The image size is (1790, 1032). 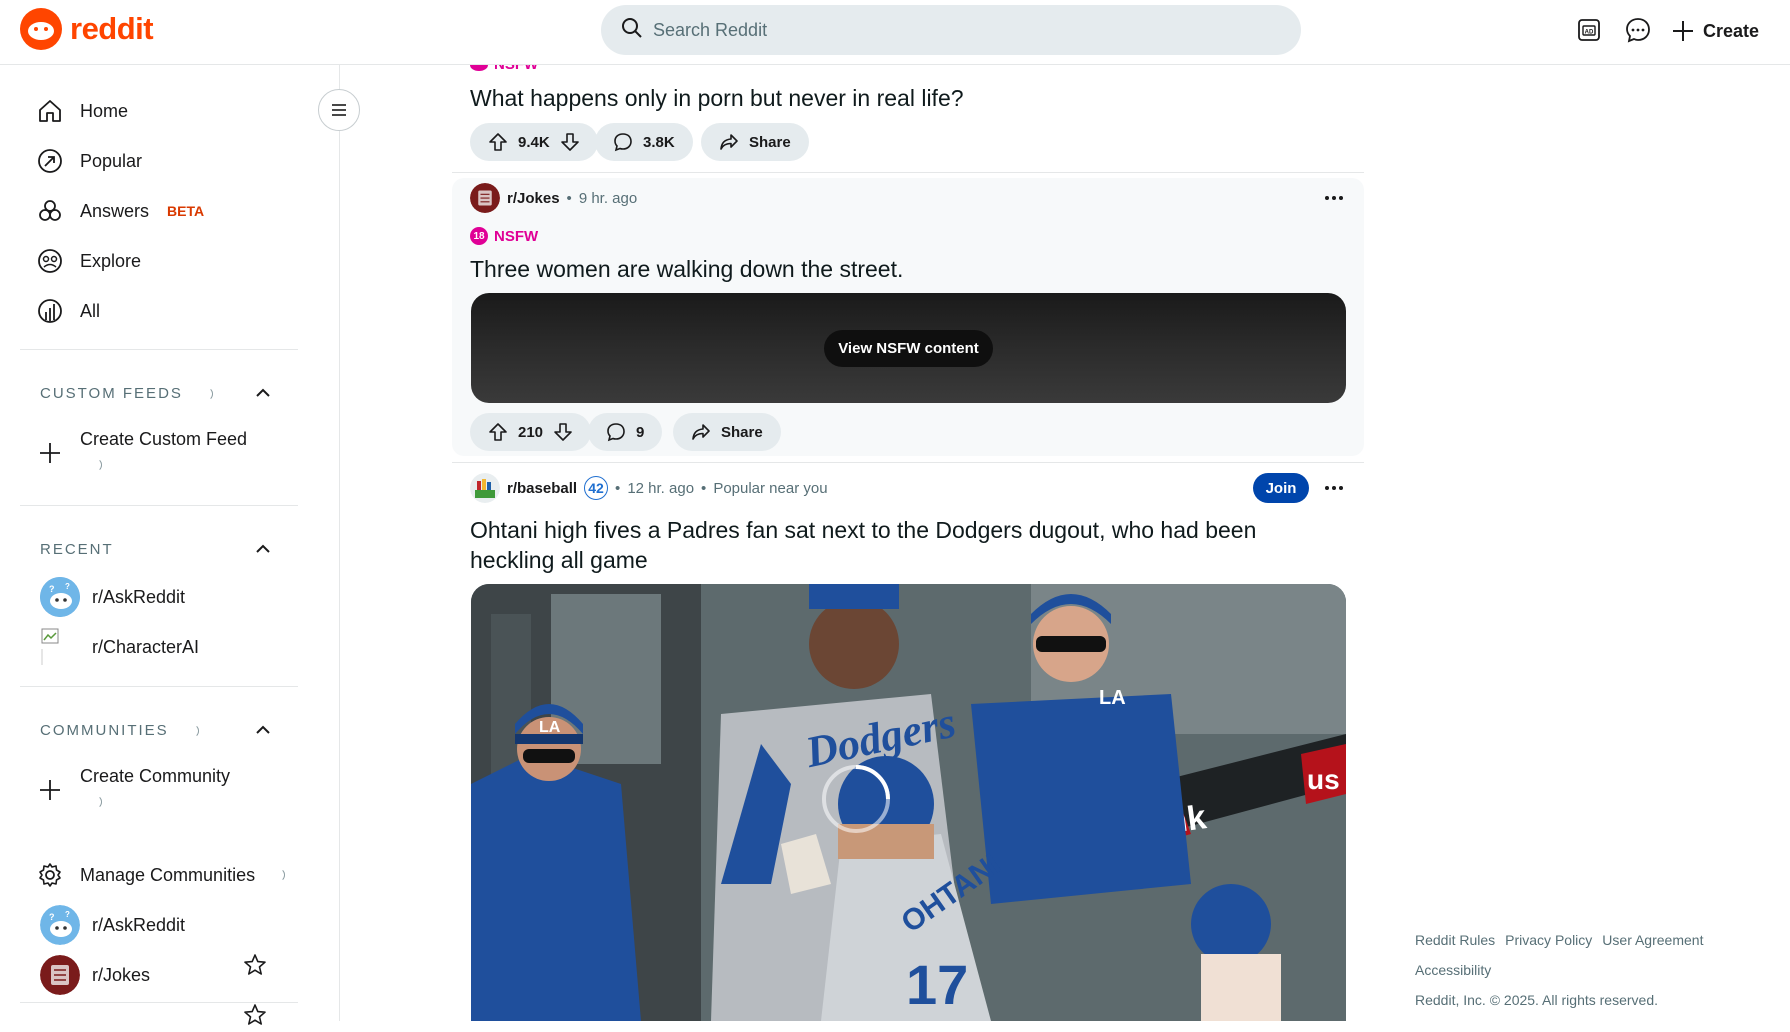 I want to click on footer-link-agreement: User Agreement, so click(x=1652, y=940).